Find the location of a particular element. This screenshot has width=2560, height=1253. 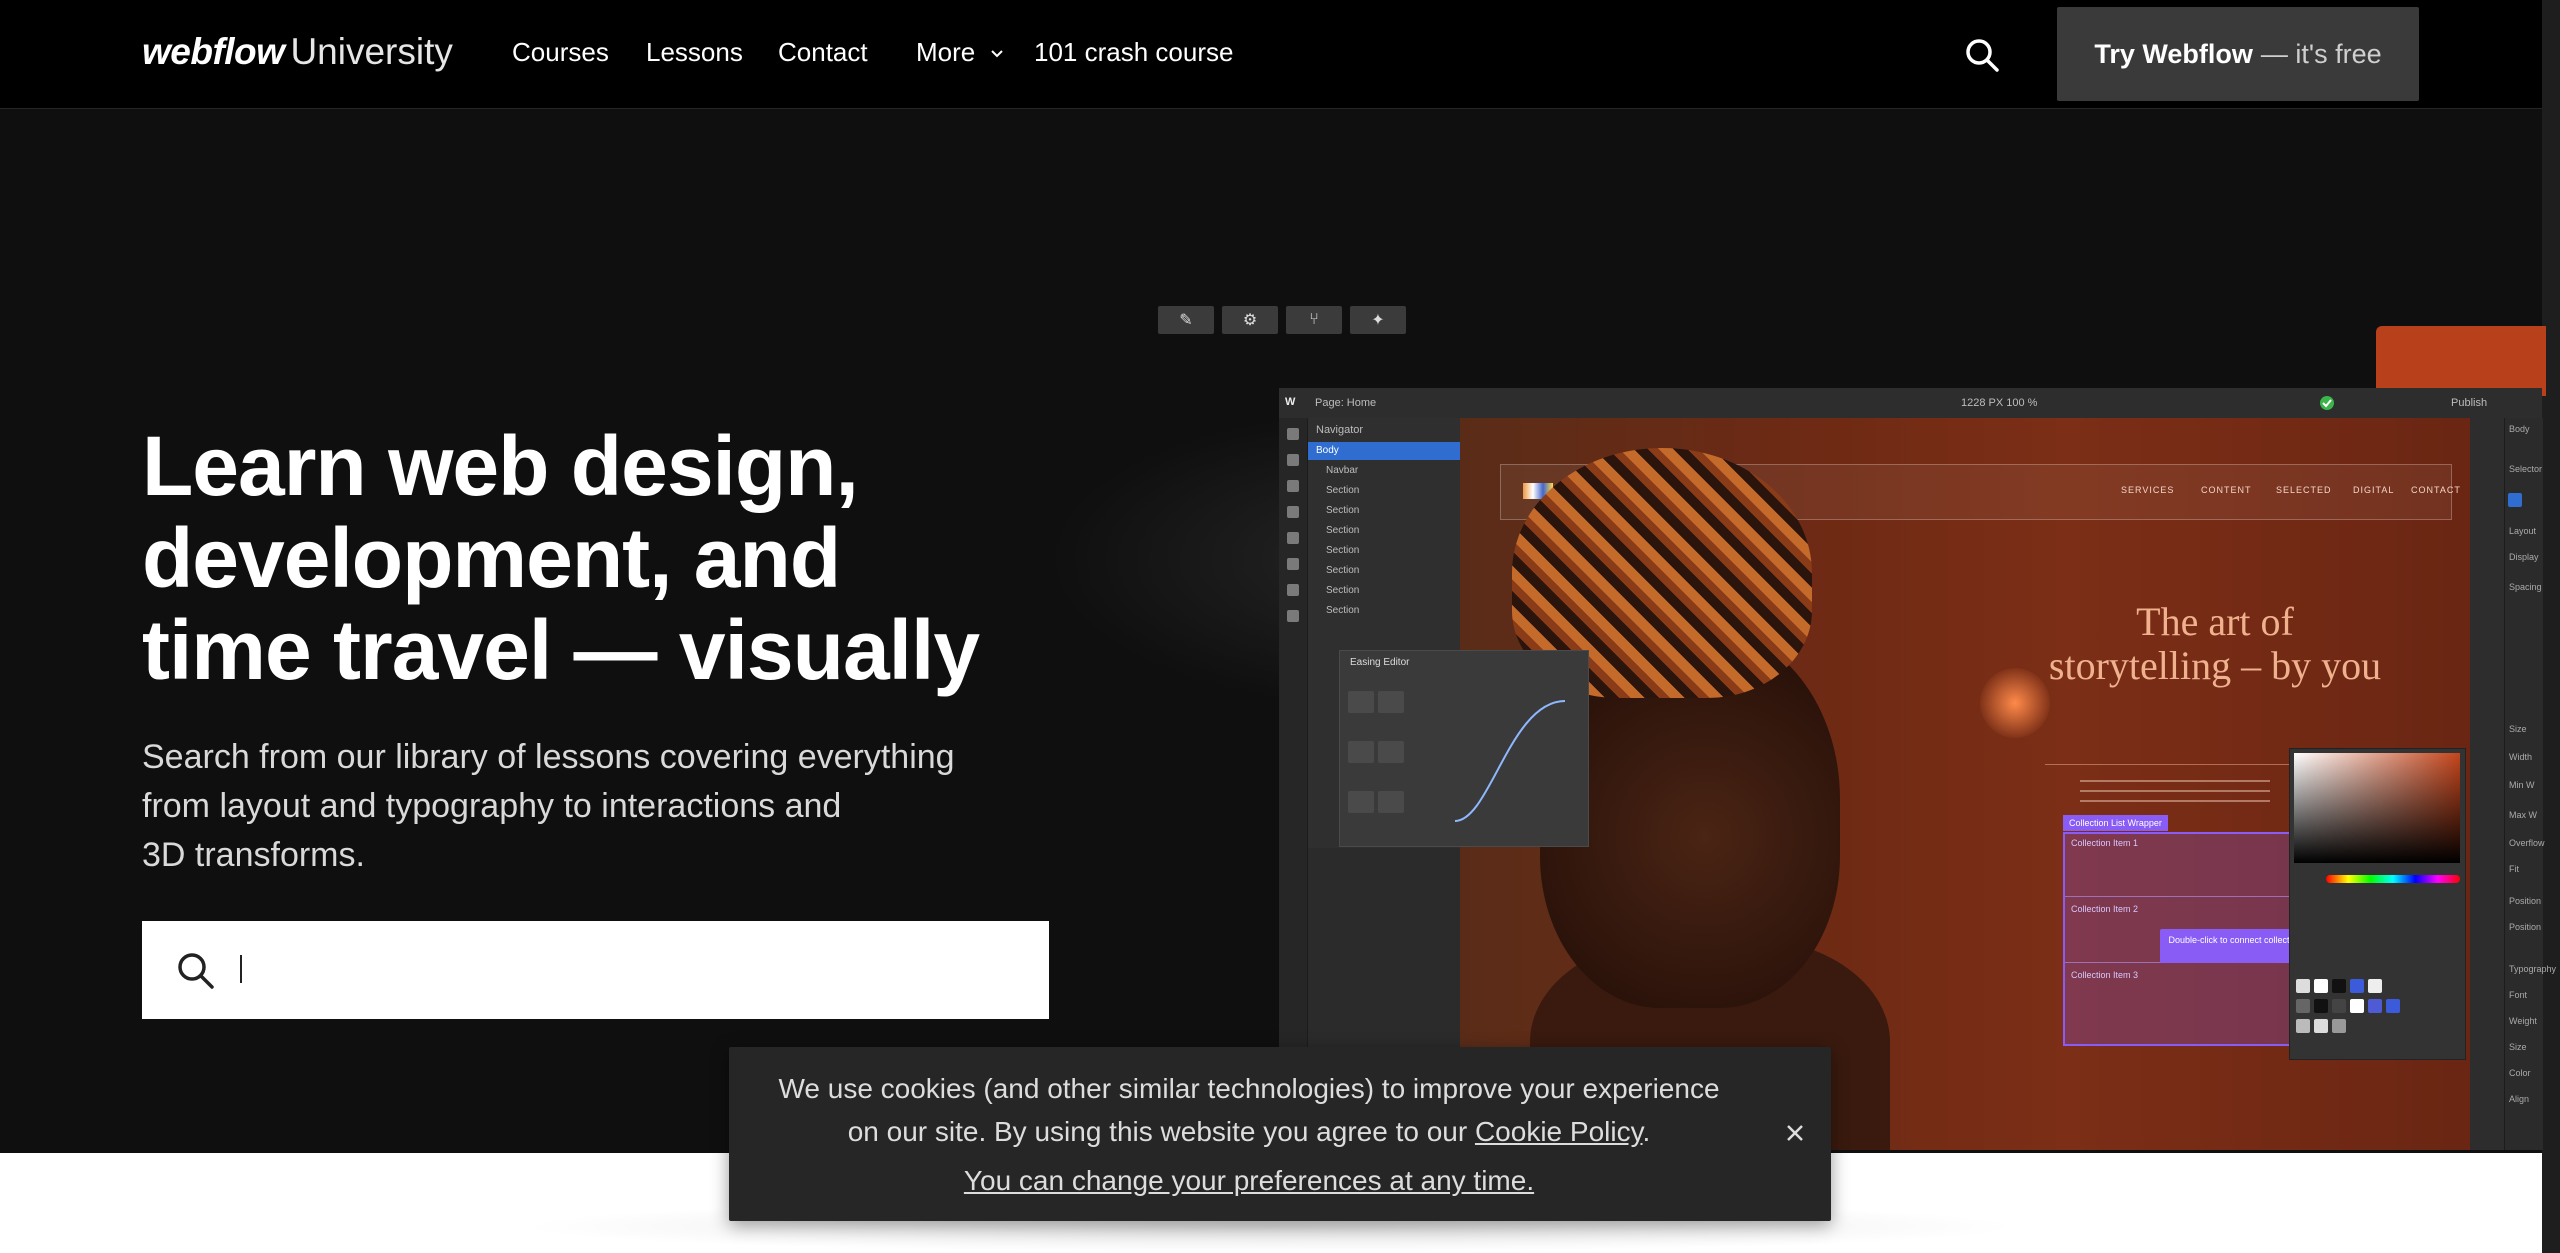

subcopy-line: 3D transforms. is located at coordinates (253, 855).